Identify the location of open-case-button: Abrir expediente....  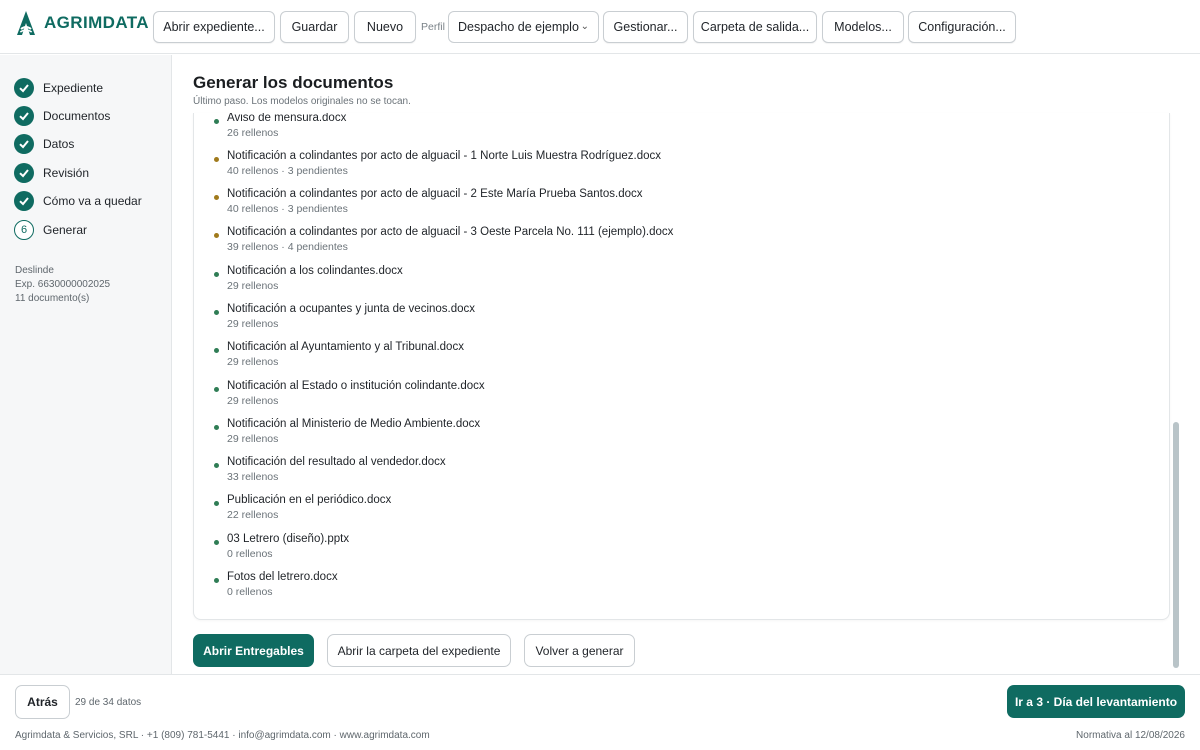
(214, 27).